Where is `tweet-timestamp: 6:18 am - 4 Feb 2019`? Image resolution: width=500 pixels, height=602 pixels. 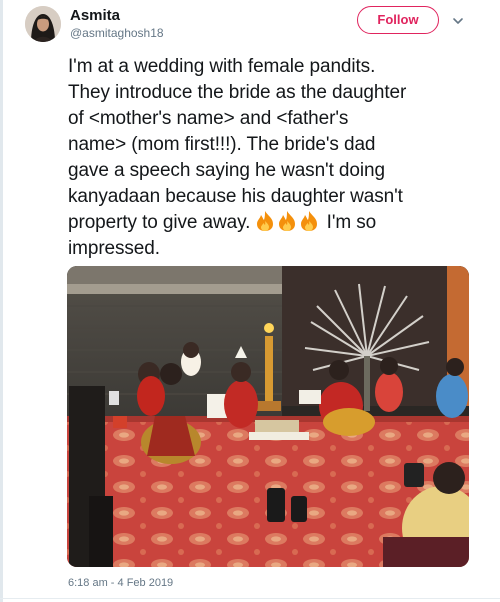
tweet-timestamp: 6:18 am - 4 Feb 2019 is located at coordinates (120, 583).